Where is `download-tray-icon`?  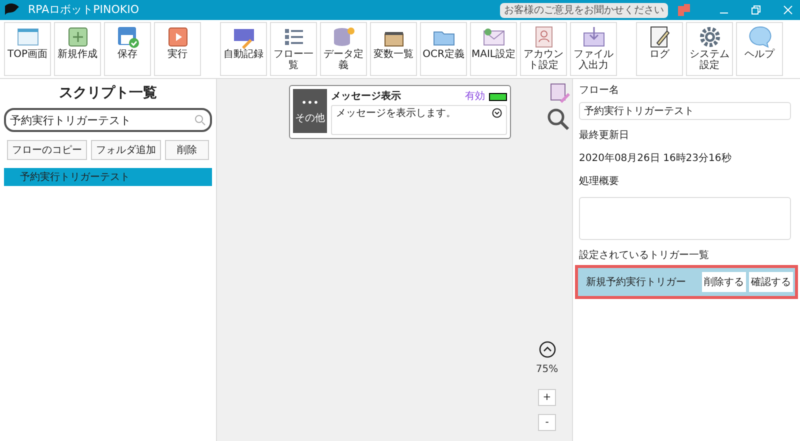 download-tray-icon is located at coordinates (594, 37).